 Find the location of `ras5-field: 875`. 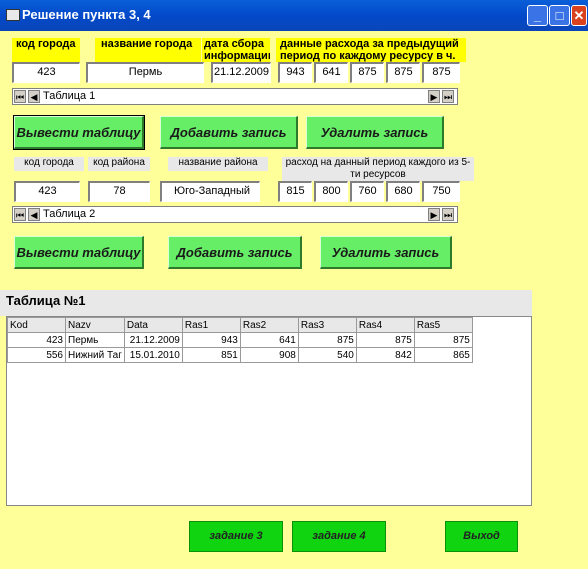

ras5-field: 875 is located at coordinates (441, 72).